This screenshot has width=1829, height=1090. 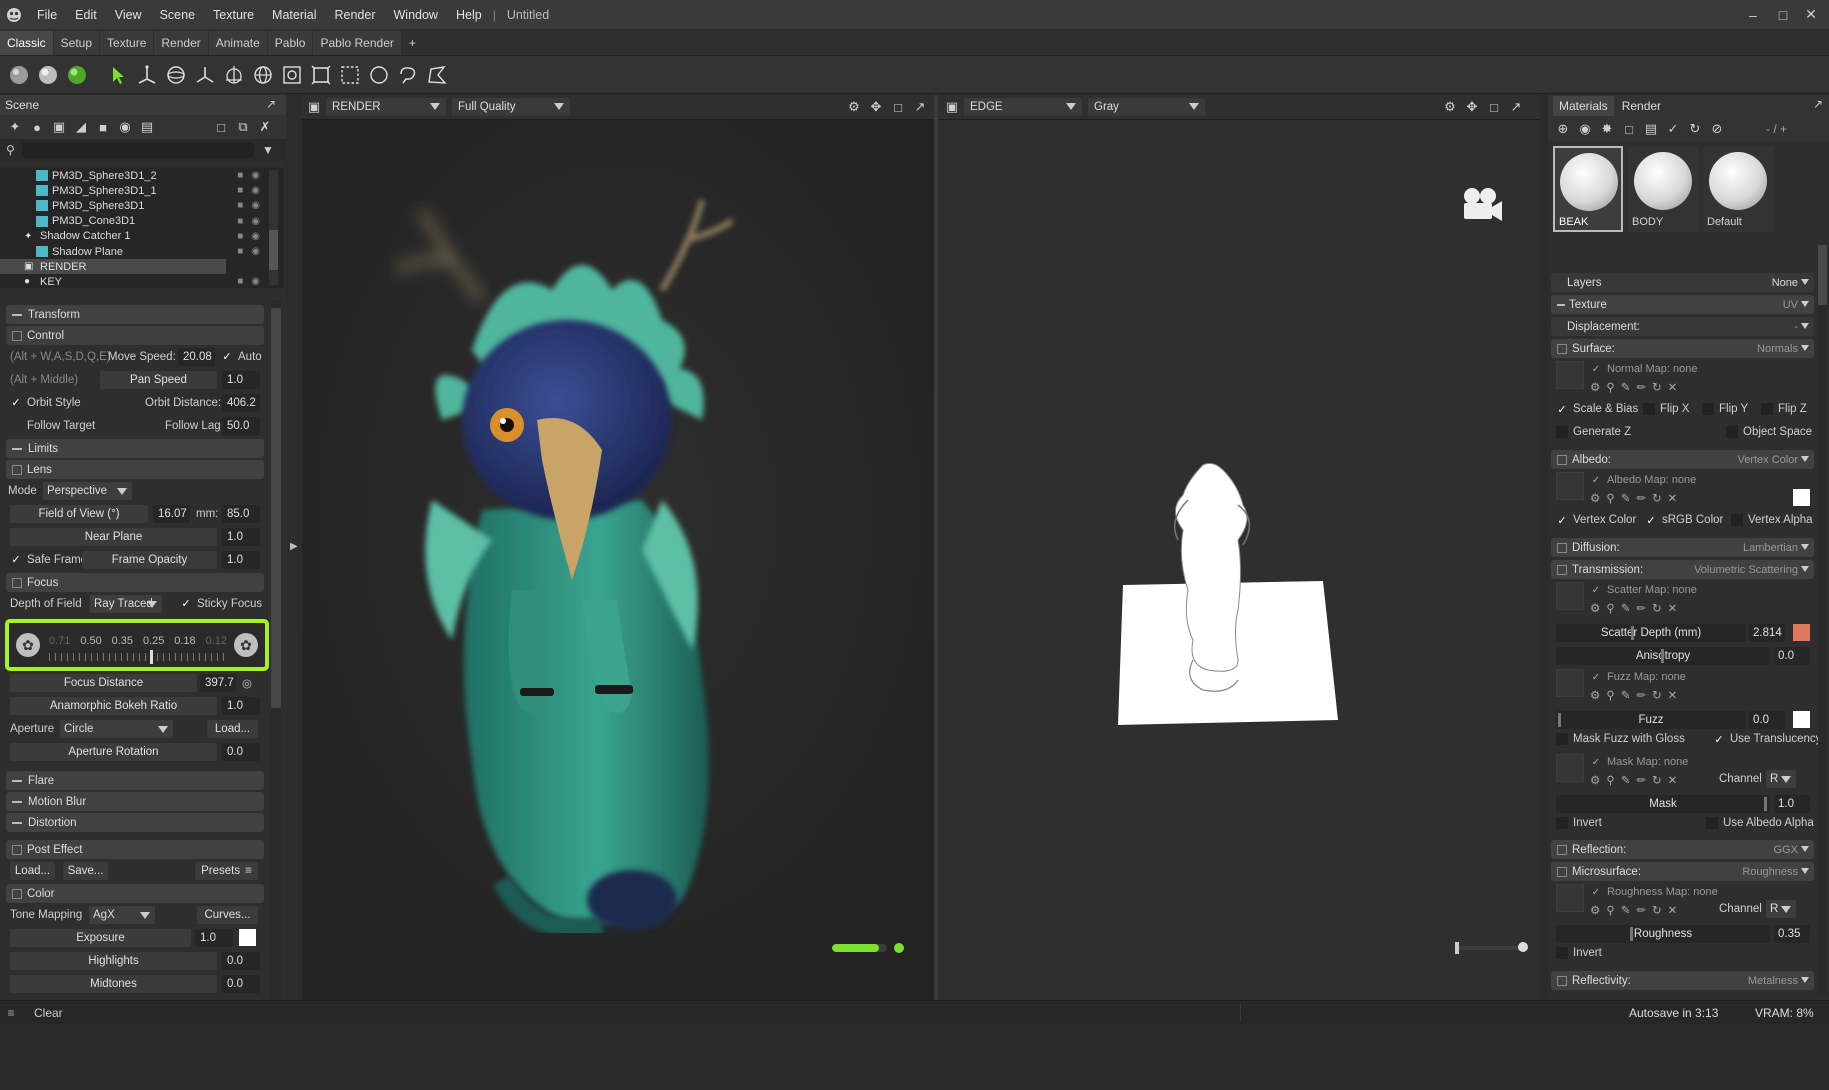 I want to click on add-group-icon: ◢, so click(x=81, y=127).